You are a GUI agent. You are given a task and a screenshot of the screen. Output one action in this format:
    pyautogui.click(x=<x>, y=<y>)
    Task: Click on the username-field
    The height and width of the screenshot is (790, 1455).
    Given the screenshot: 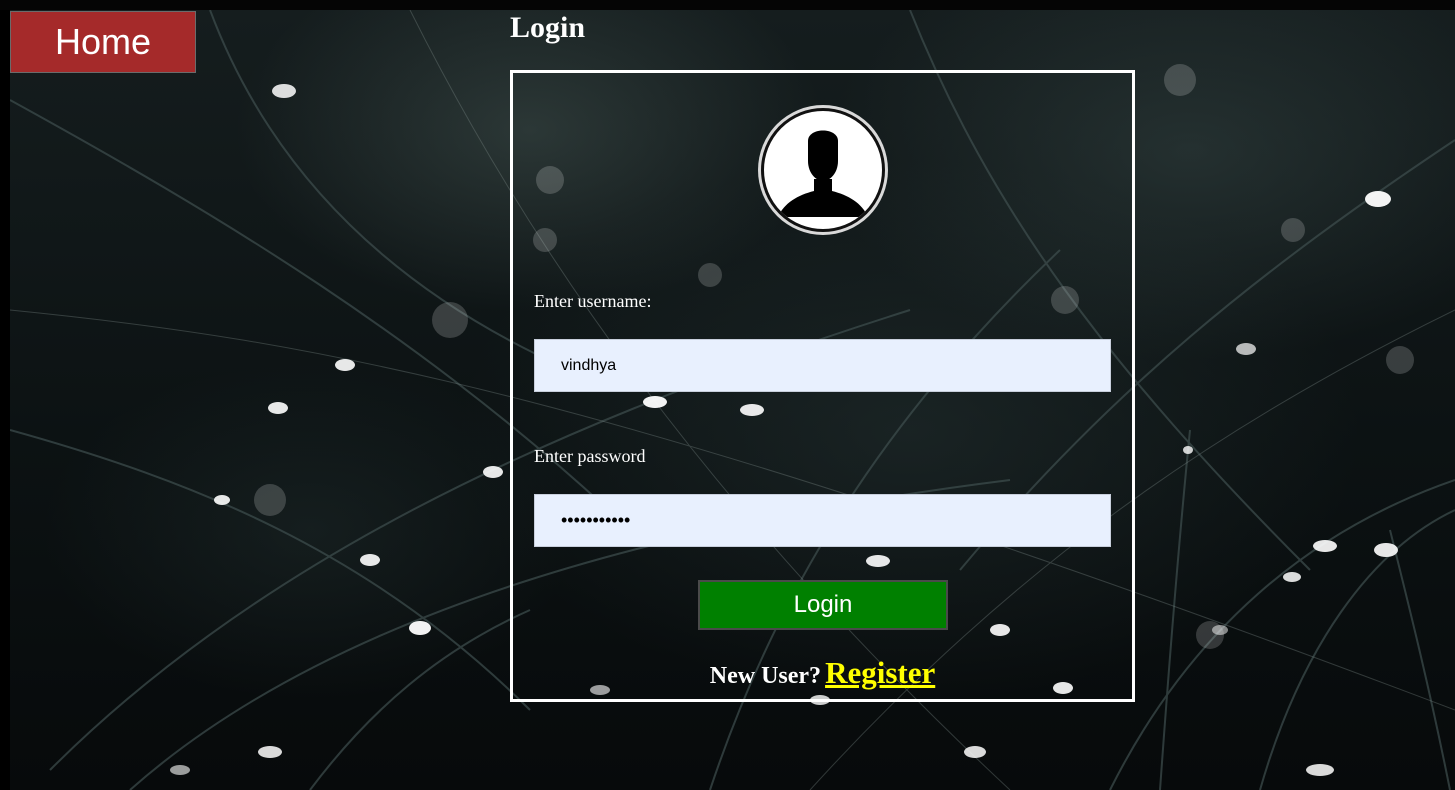 What is the action you would take?
    pyautogui.click(x=822, y=365)
    